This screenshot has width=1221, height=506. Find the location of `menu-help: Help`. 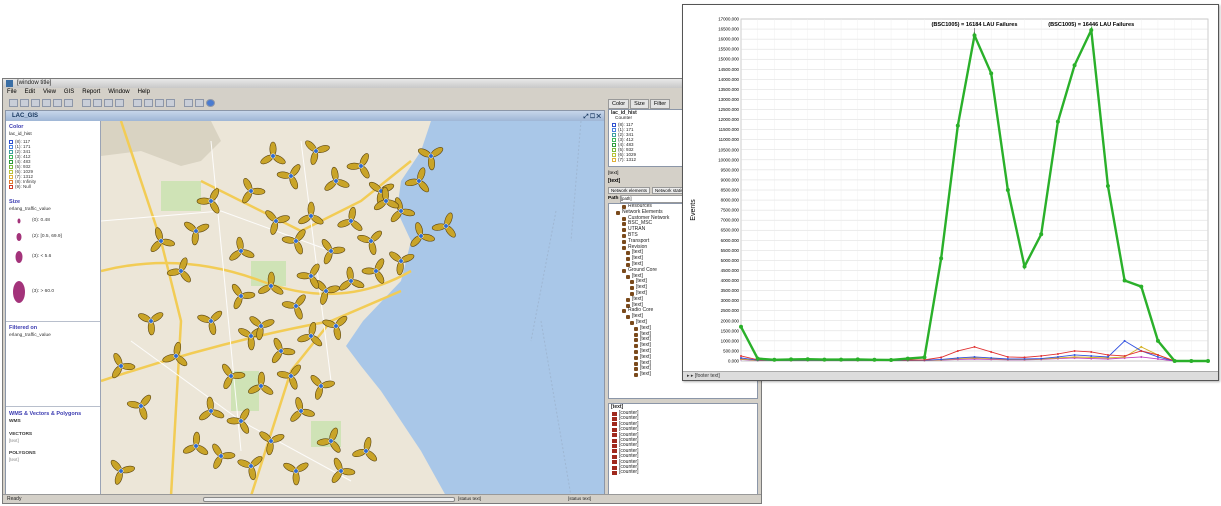

menu-help: Help is located at coordinates (144, 92).